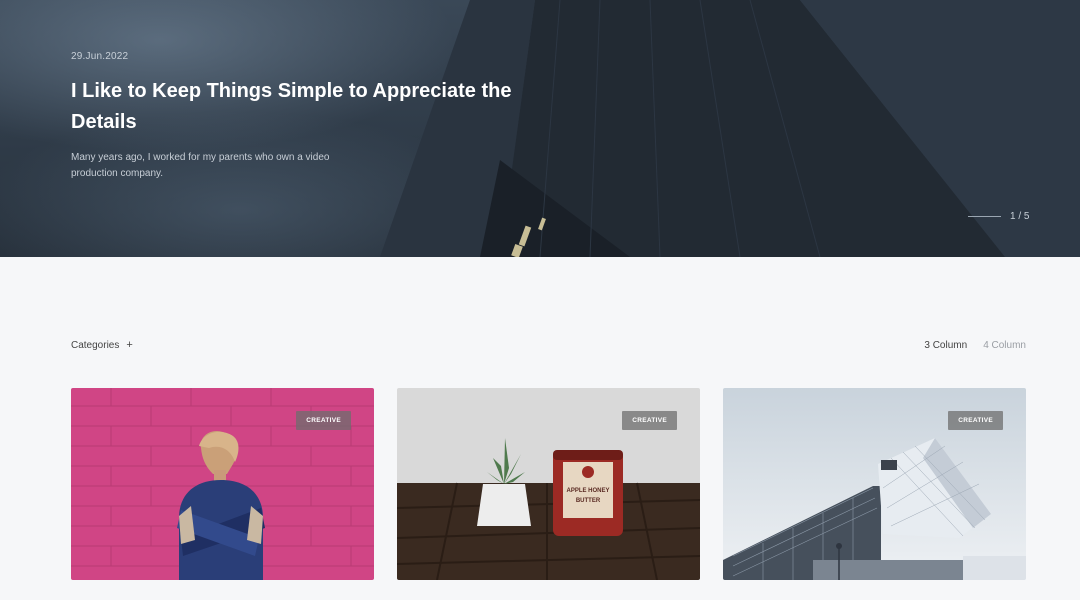 This screenshot has height=600, width=1080. I want to click on categories-dropdown: Categories +, so click(102, 345).